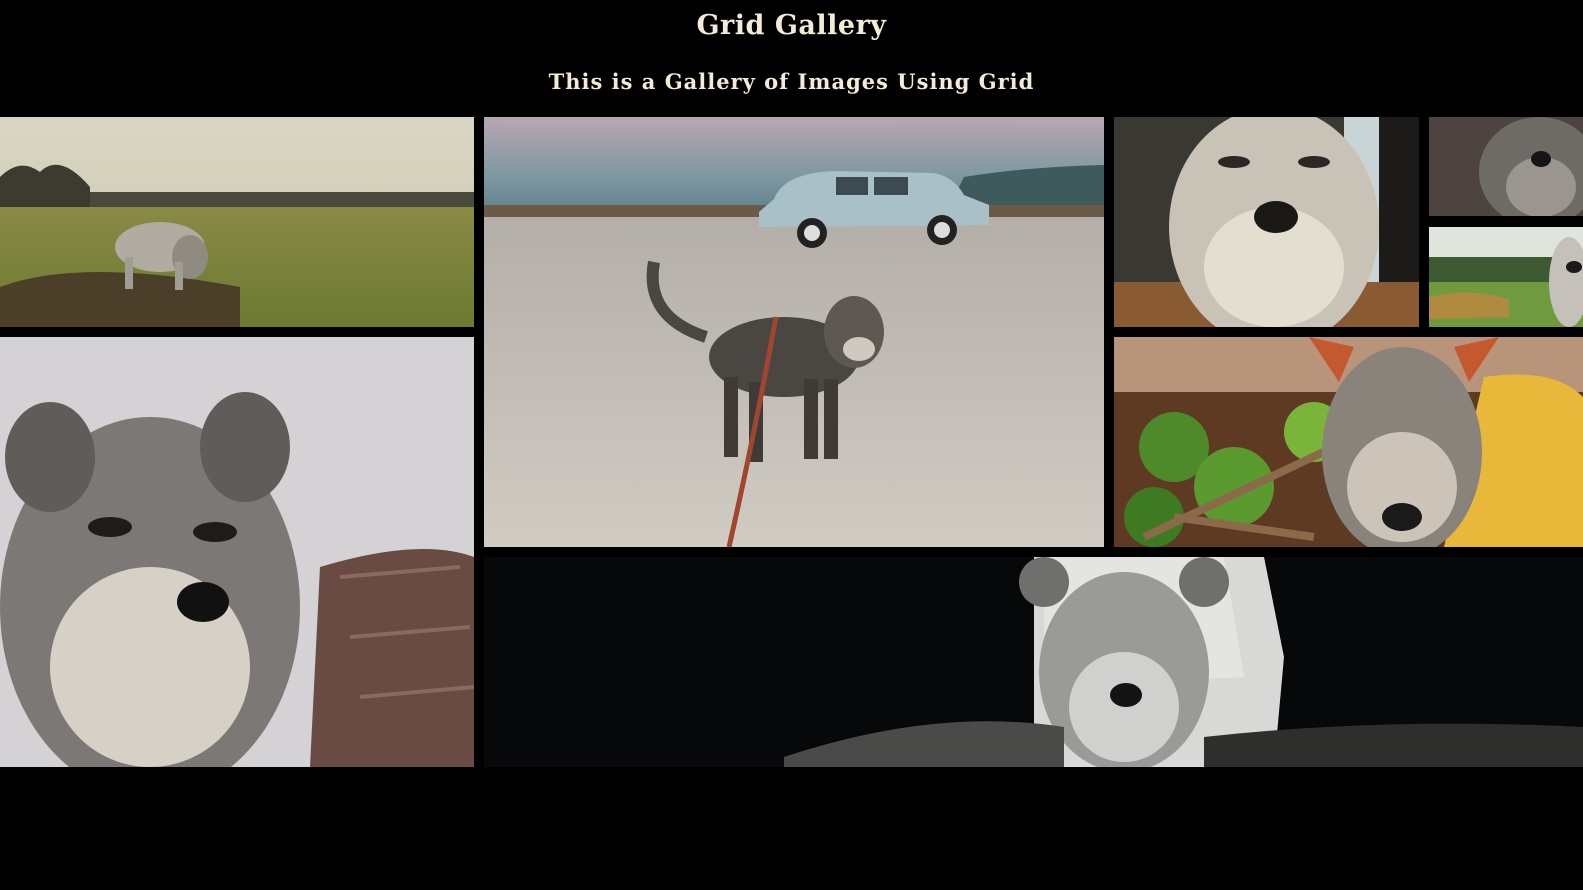 This screenshot has width=1583, height=890. Describe the element at coordinates (237, 552) in the screenshot. I see `gallery-image-dog-on-couch` at that location.